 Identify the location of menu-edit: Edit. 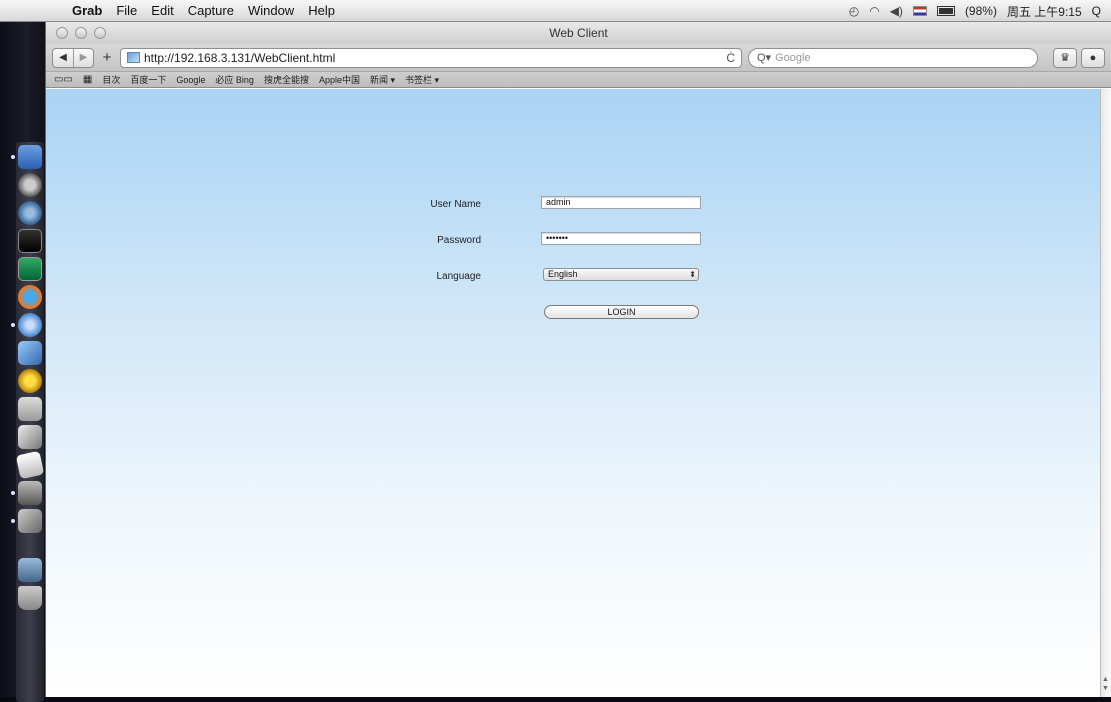
(162, 10).